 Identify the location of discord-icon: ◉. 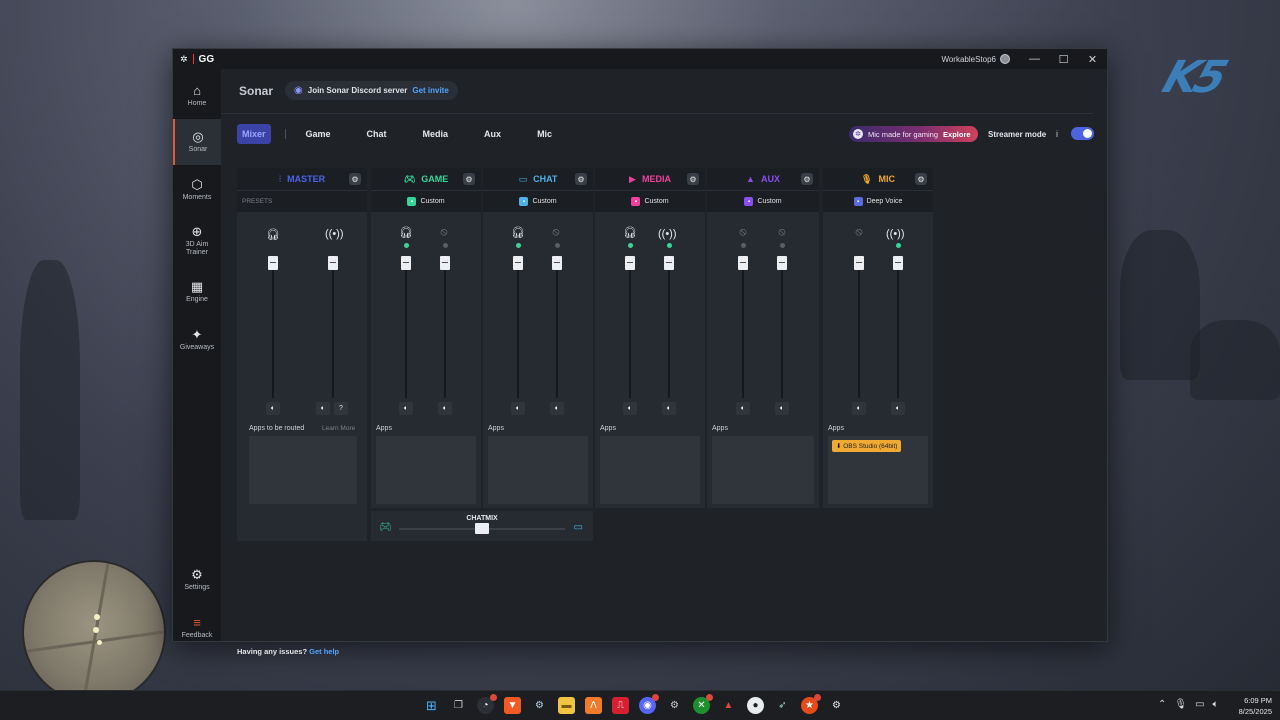
(649, 704).